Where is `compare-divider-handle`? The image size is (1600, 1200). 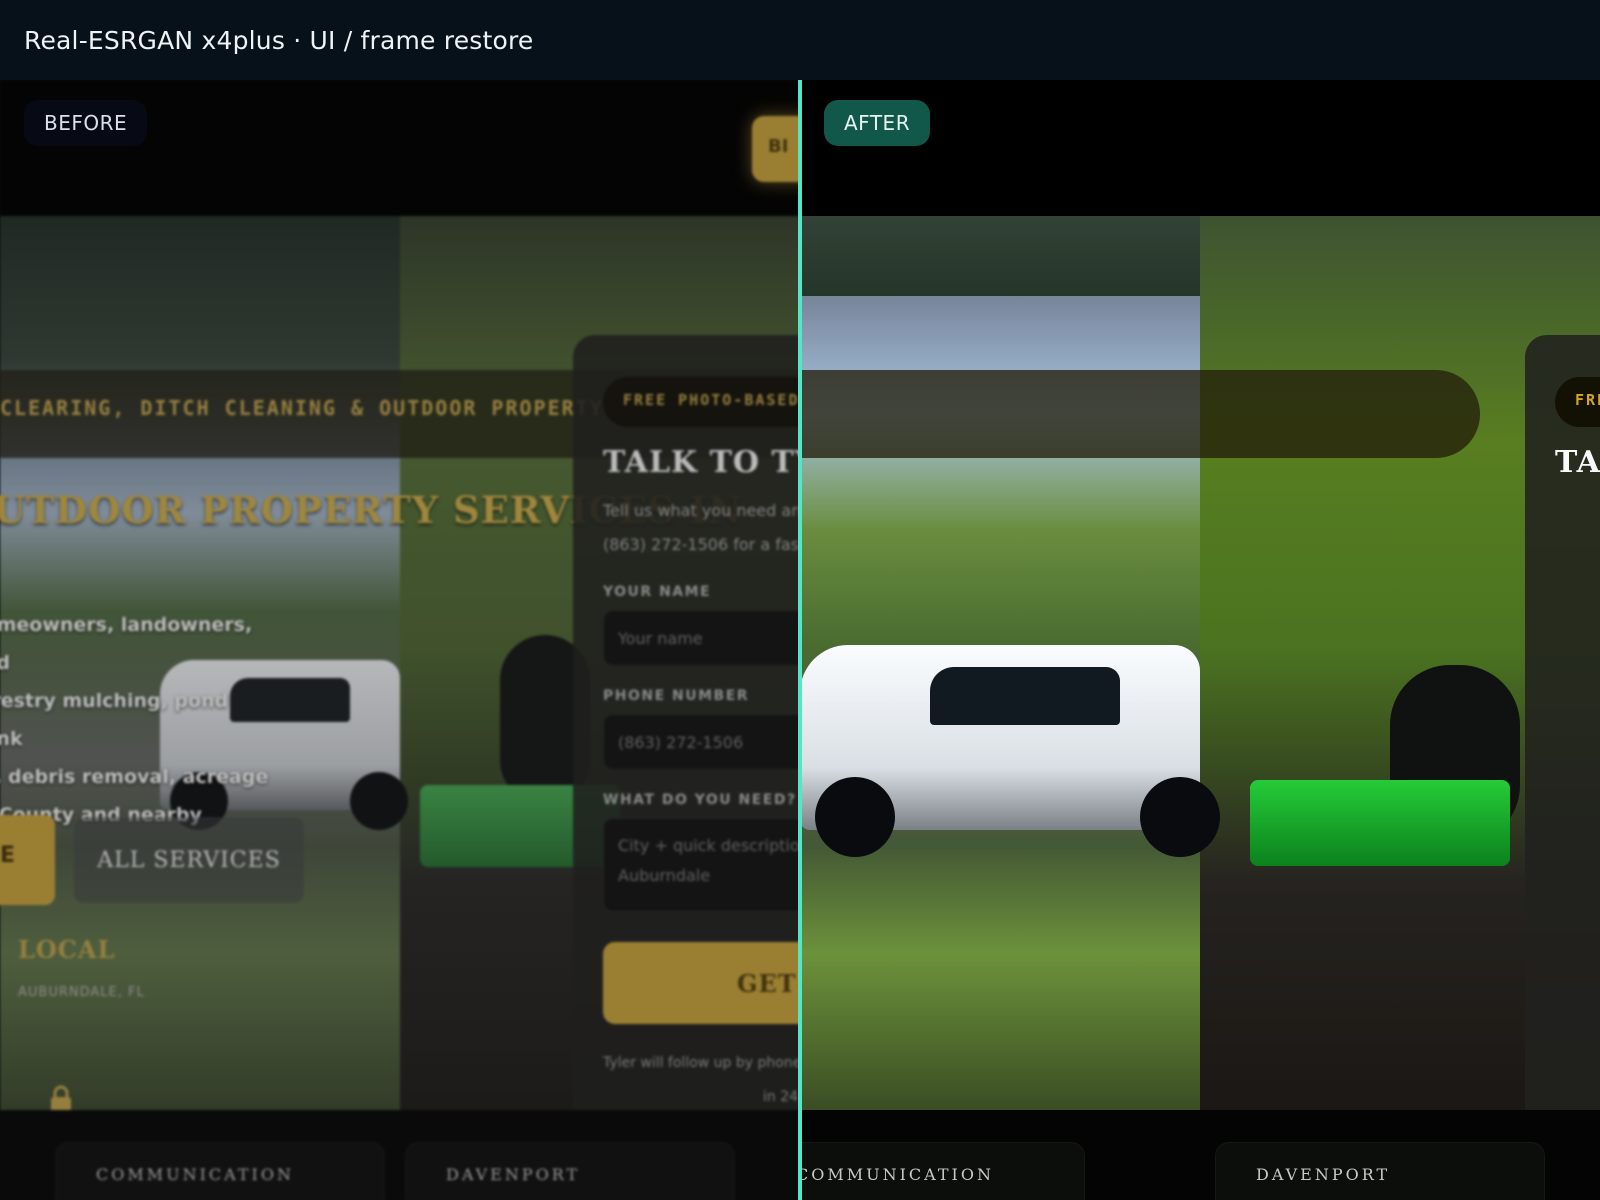
compare-divider-handle is located at coordinates (800, 640).